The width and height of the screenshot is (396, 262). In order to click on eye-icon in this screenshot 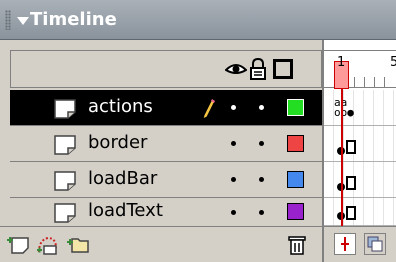, I will do `click(236, 69)`.